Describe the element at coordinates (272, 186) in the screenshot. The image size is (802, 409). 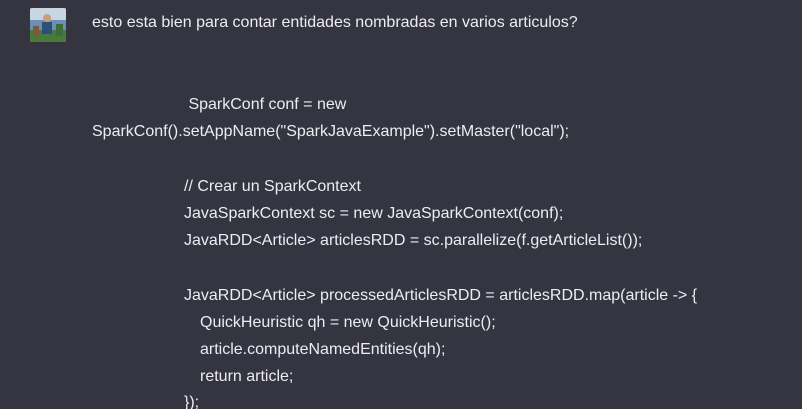
I see `code-comment: // Crear un SparkContext` at that location.